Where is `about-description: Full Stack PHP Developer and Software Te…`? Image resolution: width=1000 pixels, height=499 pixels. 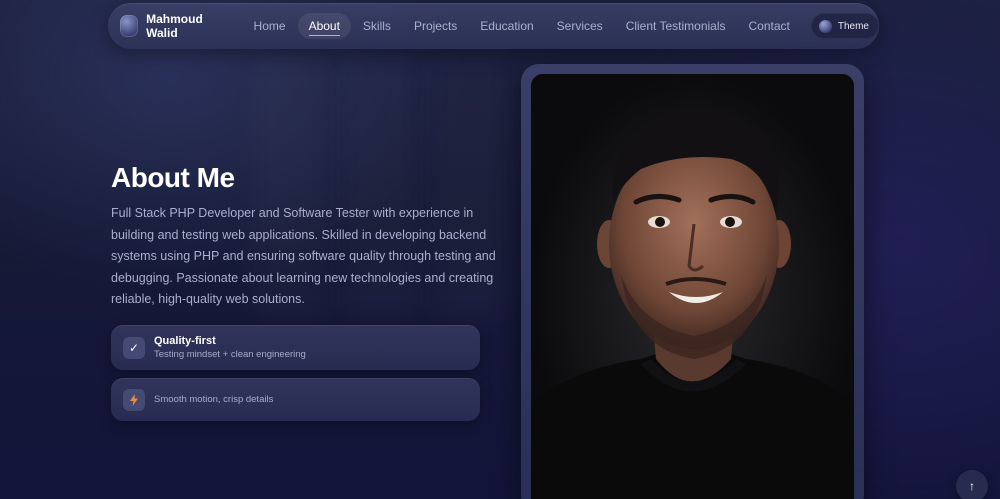
about-description: Full Stack PHP Developer and Software Te… is located at coordinates (303, 256).